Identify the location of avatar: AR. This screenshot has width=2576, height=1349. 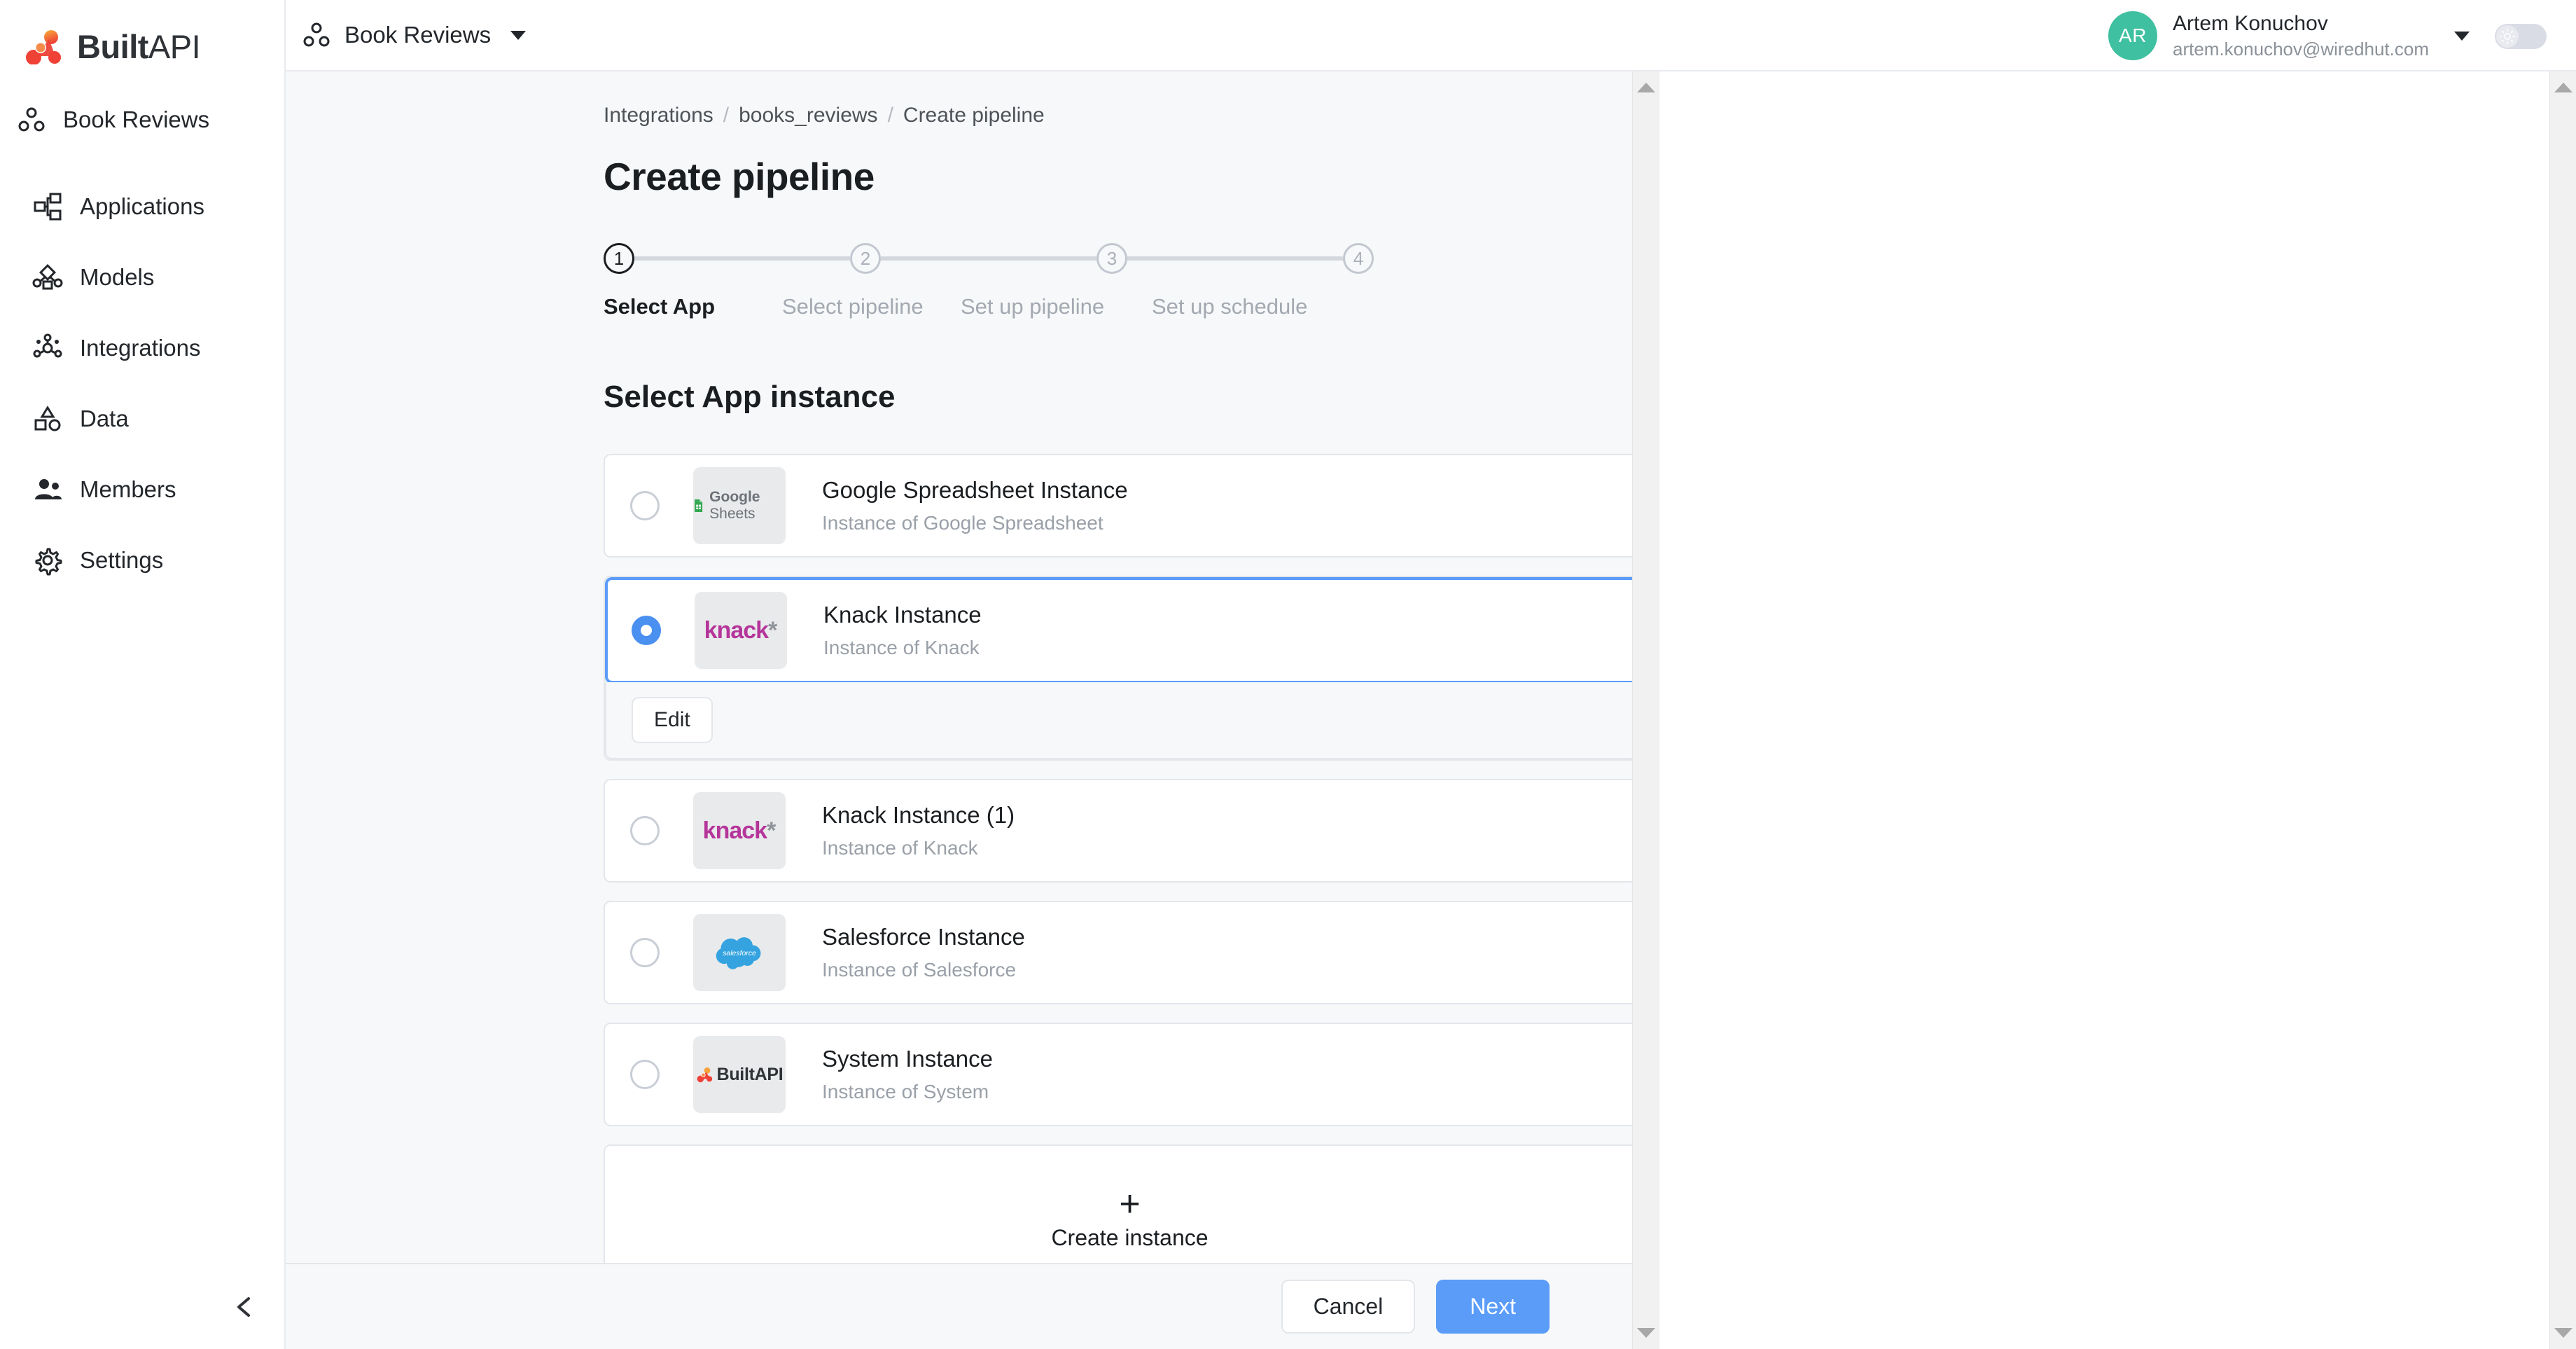
(2132, 35).